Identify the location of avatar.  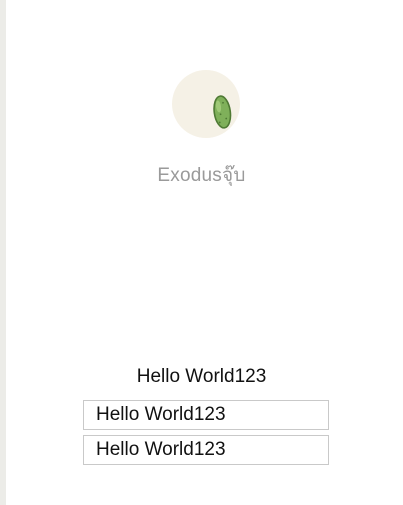
(206, 104).